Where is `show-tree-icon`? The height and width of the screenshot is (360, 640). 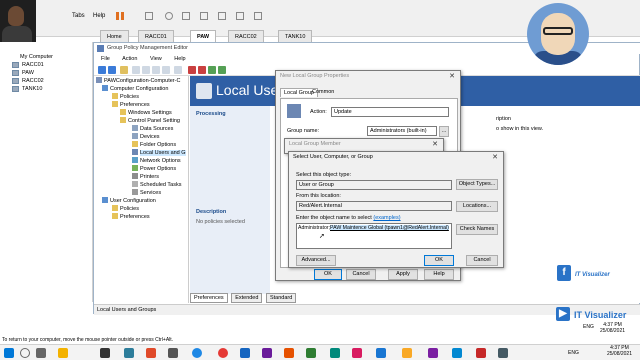
show-tree-icon is located at coordinates (136, 70).